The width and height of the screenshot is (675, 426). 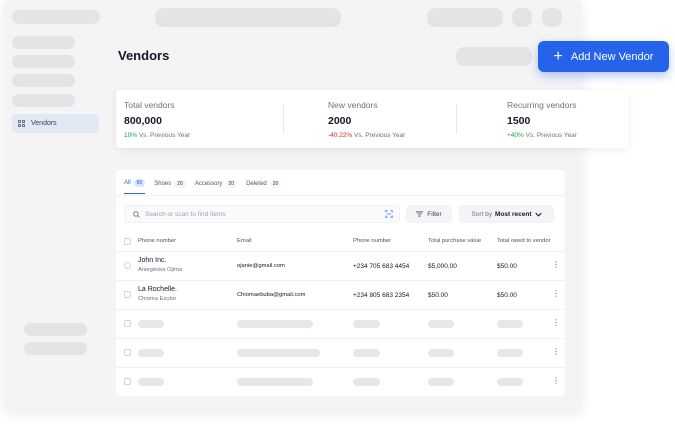 What do you see at coordinates (454, 241) in the screenshot?
I see `column-header: Total purchase value` at bounding box center [454, 241].